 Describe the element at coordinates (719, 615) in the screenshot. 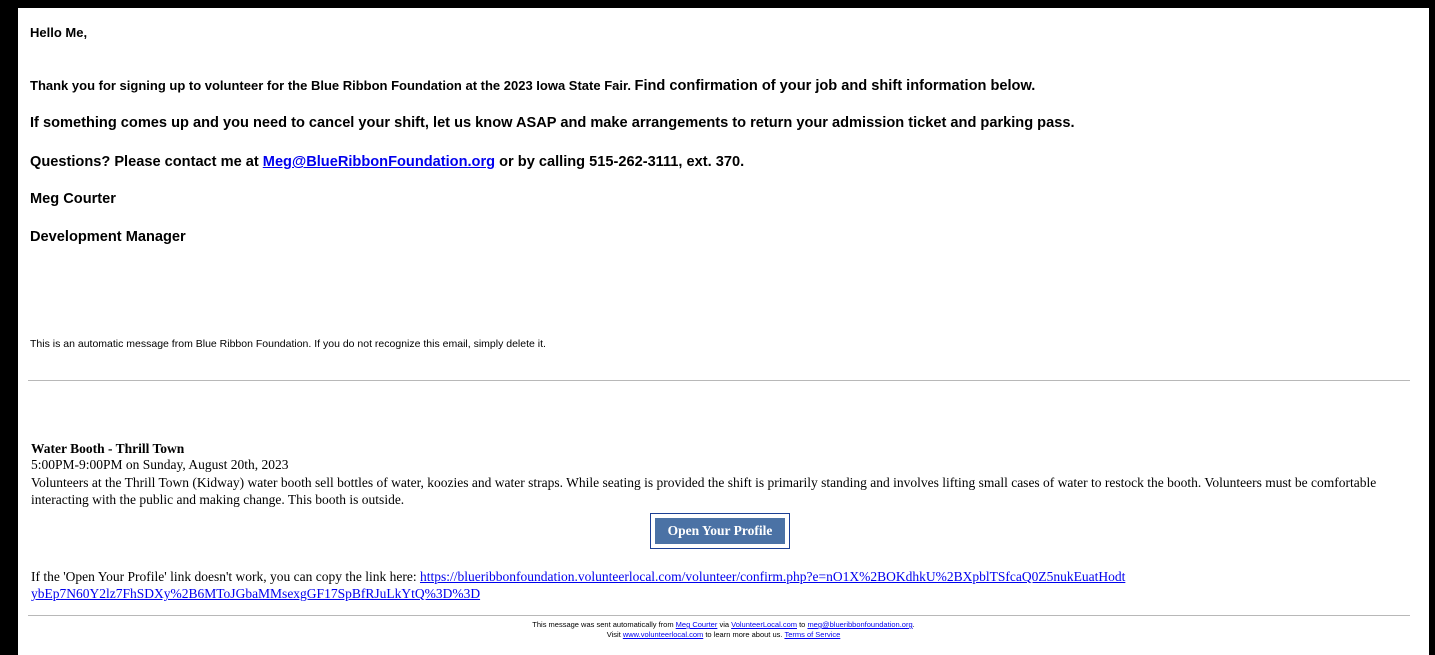

I see `footer-divider` at that location.